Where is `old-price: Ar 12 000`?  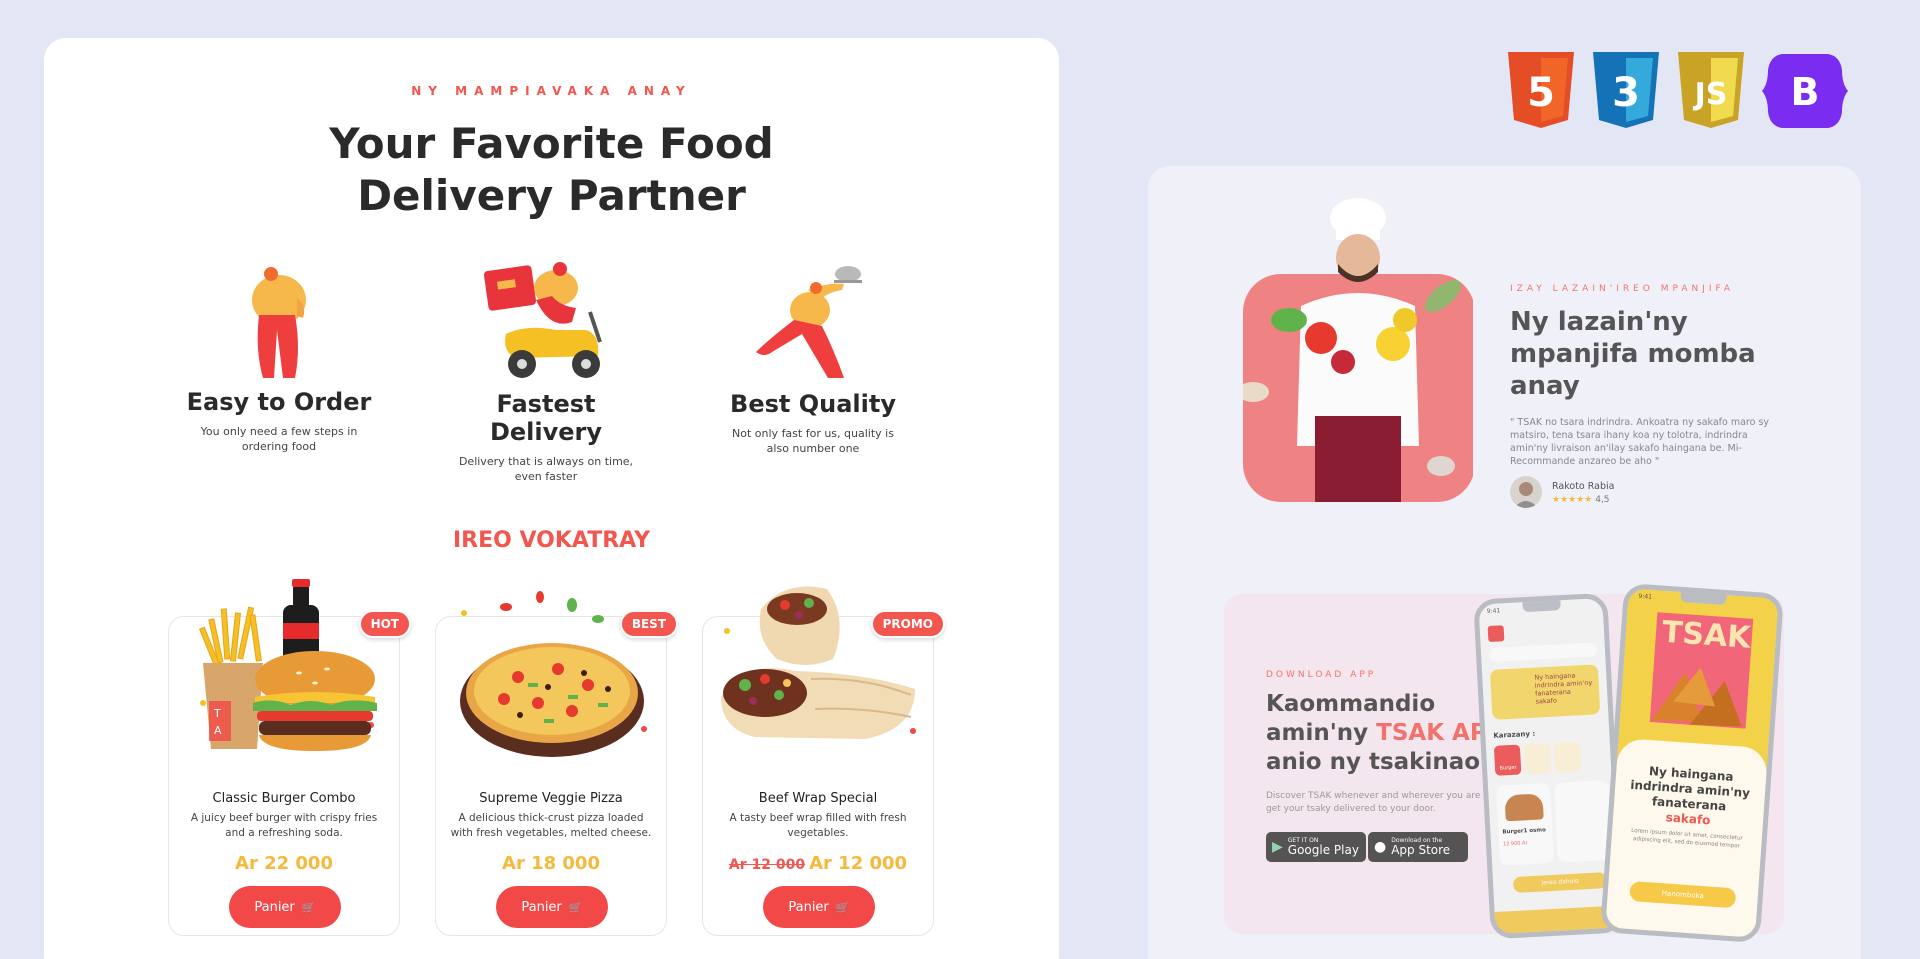
old-price: Ar 12 000 is located at coordinates (767, 865).